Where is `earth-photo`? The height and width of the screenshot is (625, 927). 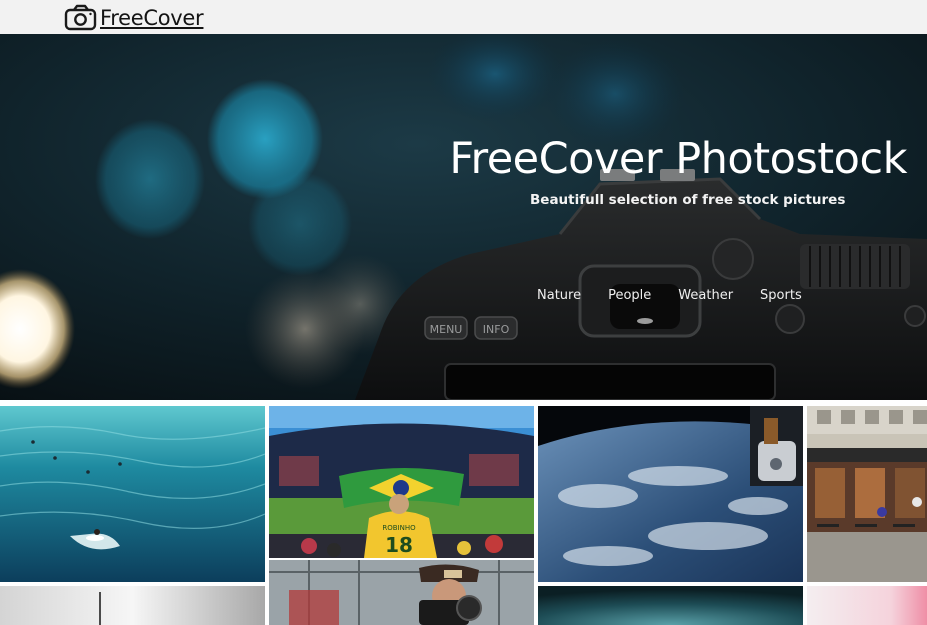 earth-photo is located at coordinates (670, 494).